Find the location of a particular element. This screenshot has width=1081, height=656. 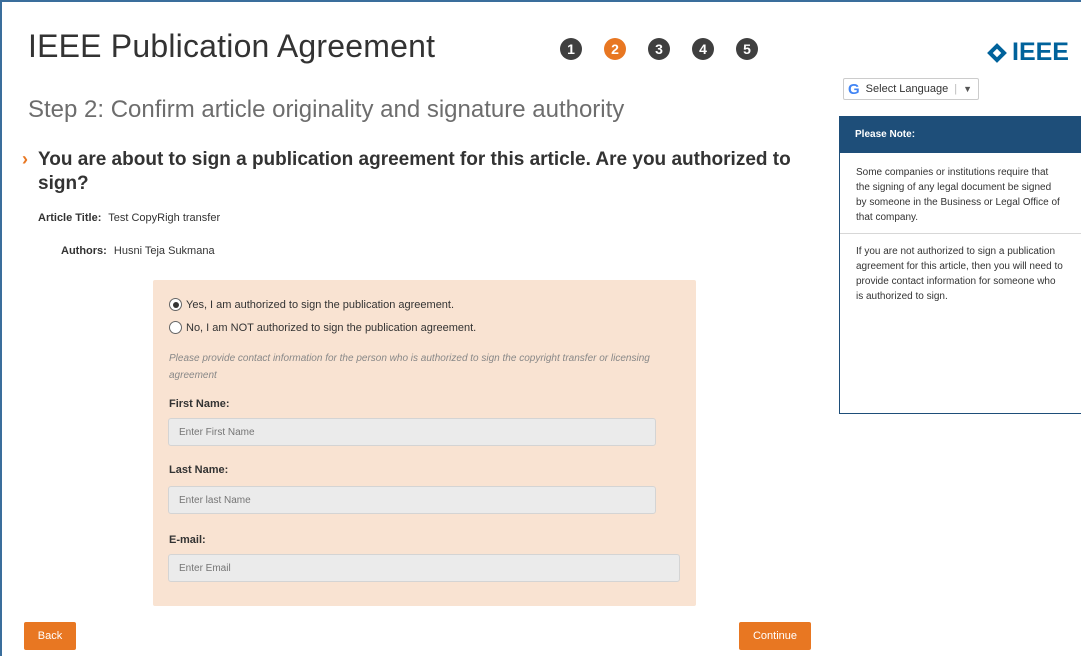

chevron-down-icon: ▼ is located at coordinates (968, 89).